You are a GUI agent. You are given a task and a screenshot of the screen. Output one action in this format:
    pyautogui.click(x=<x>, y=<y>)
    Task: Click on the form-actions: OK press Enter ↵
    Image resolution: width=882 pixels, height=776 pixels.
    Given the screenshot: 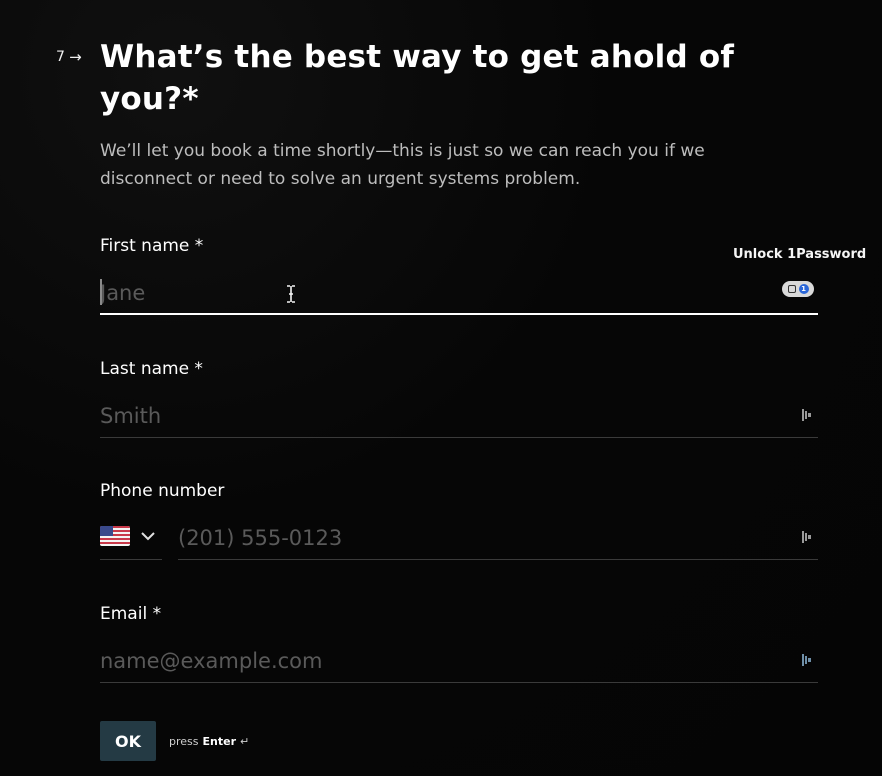 What is the action you would take?
    pyautogui.click(x=174, y=741)
    